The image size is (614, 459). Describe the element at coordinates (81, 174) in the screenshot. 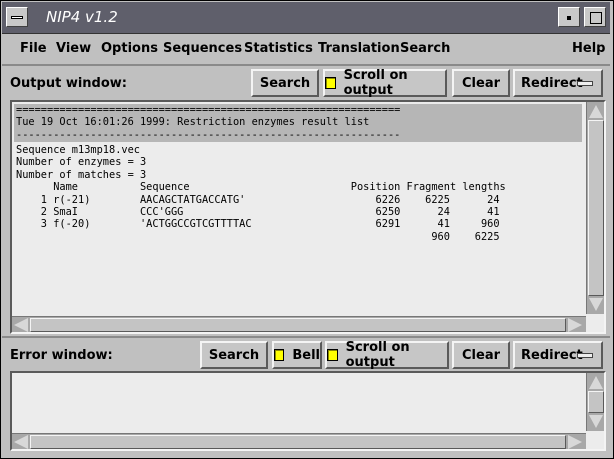

I see `output-line: Number of matches = 3` at that location.